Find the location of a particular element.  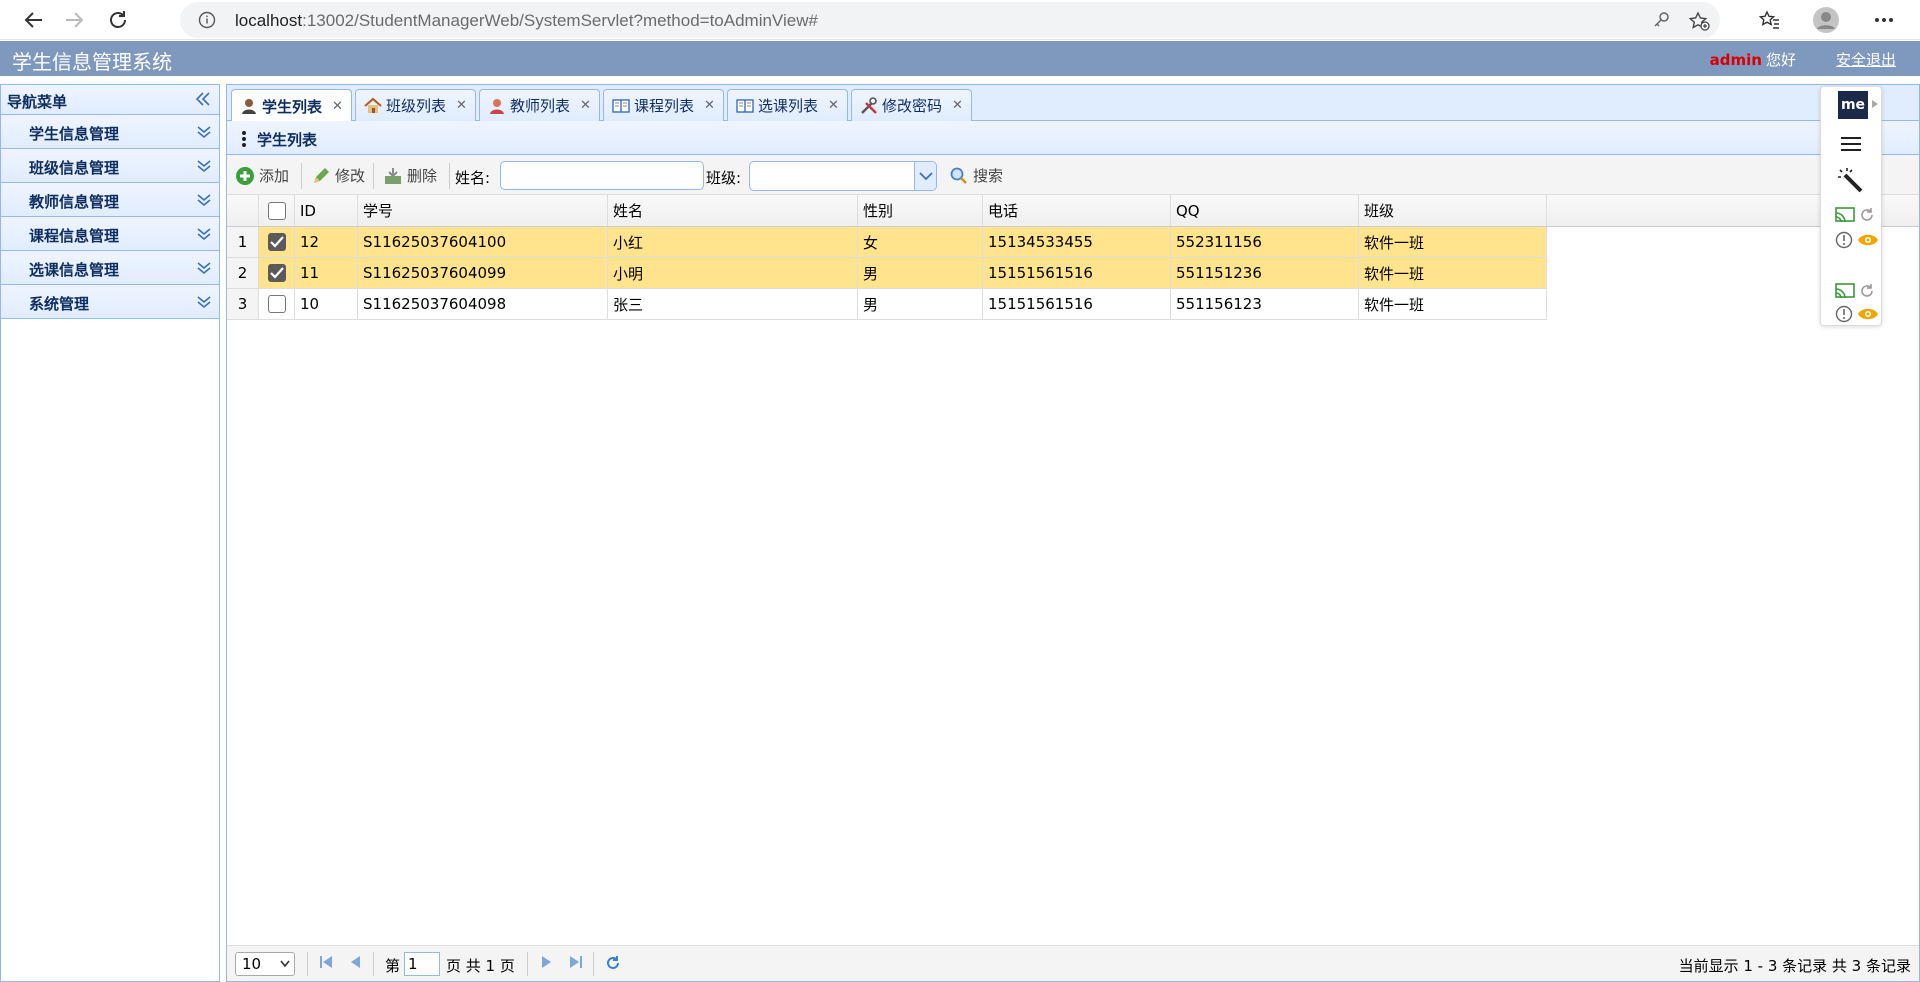

forward-button is located at coordinates (74, 20).